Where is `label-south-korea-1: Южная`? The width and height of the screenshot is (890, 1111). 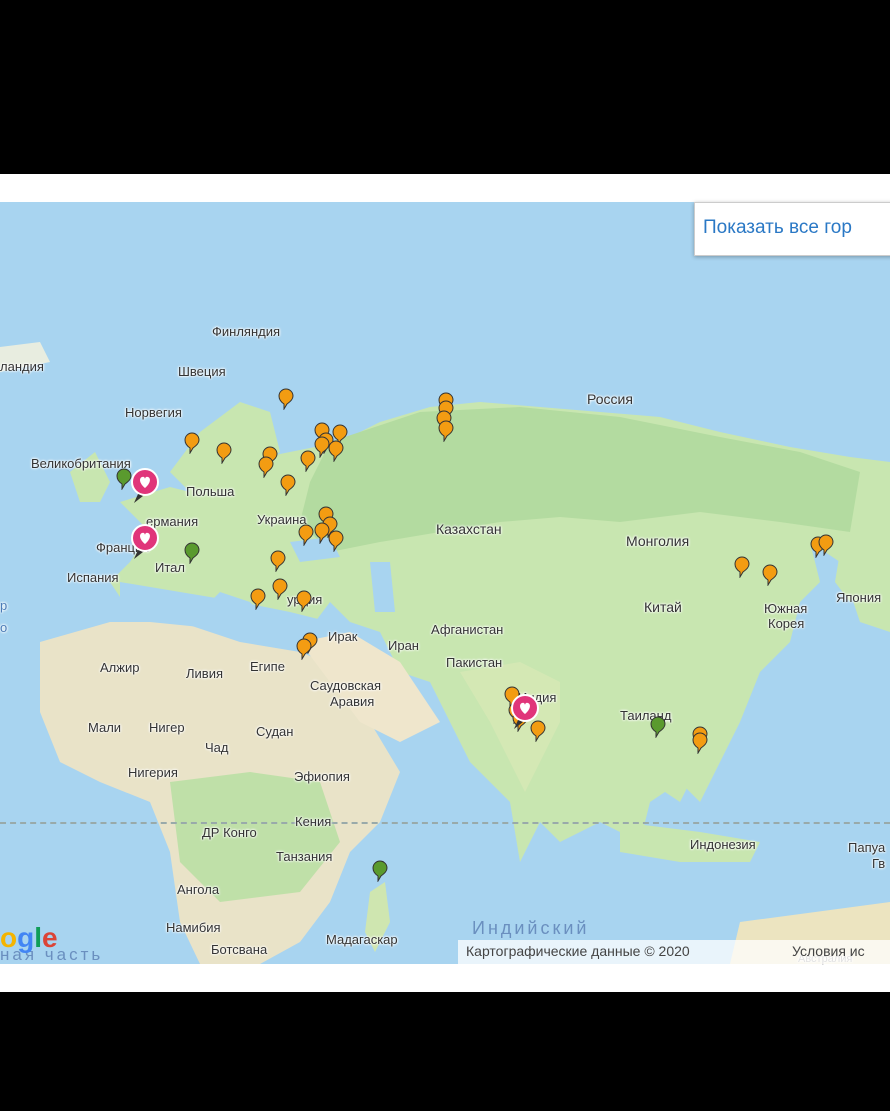 label-south-korea-1: Южная is located at coordinates (786, 608).